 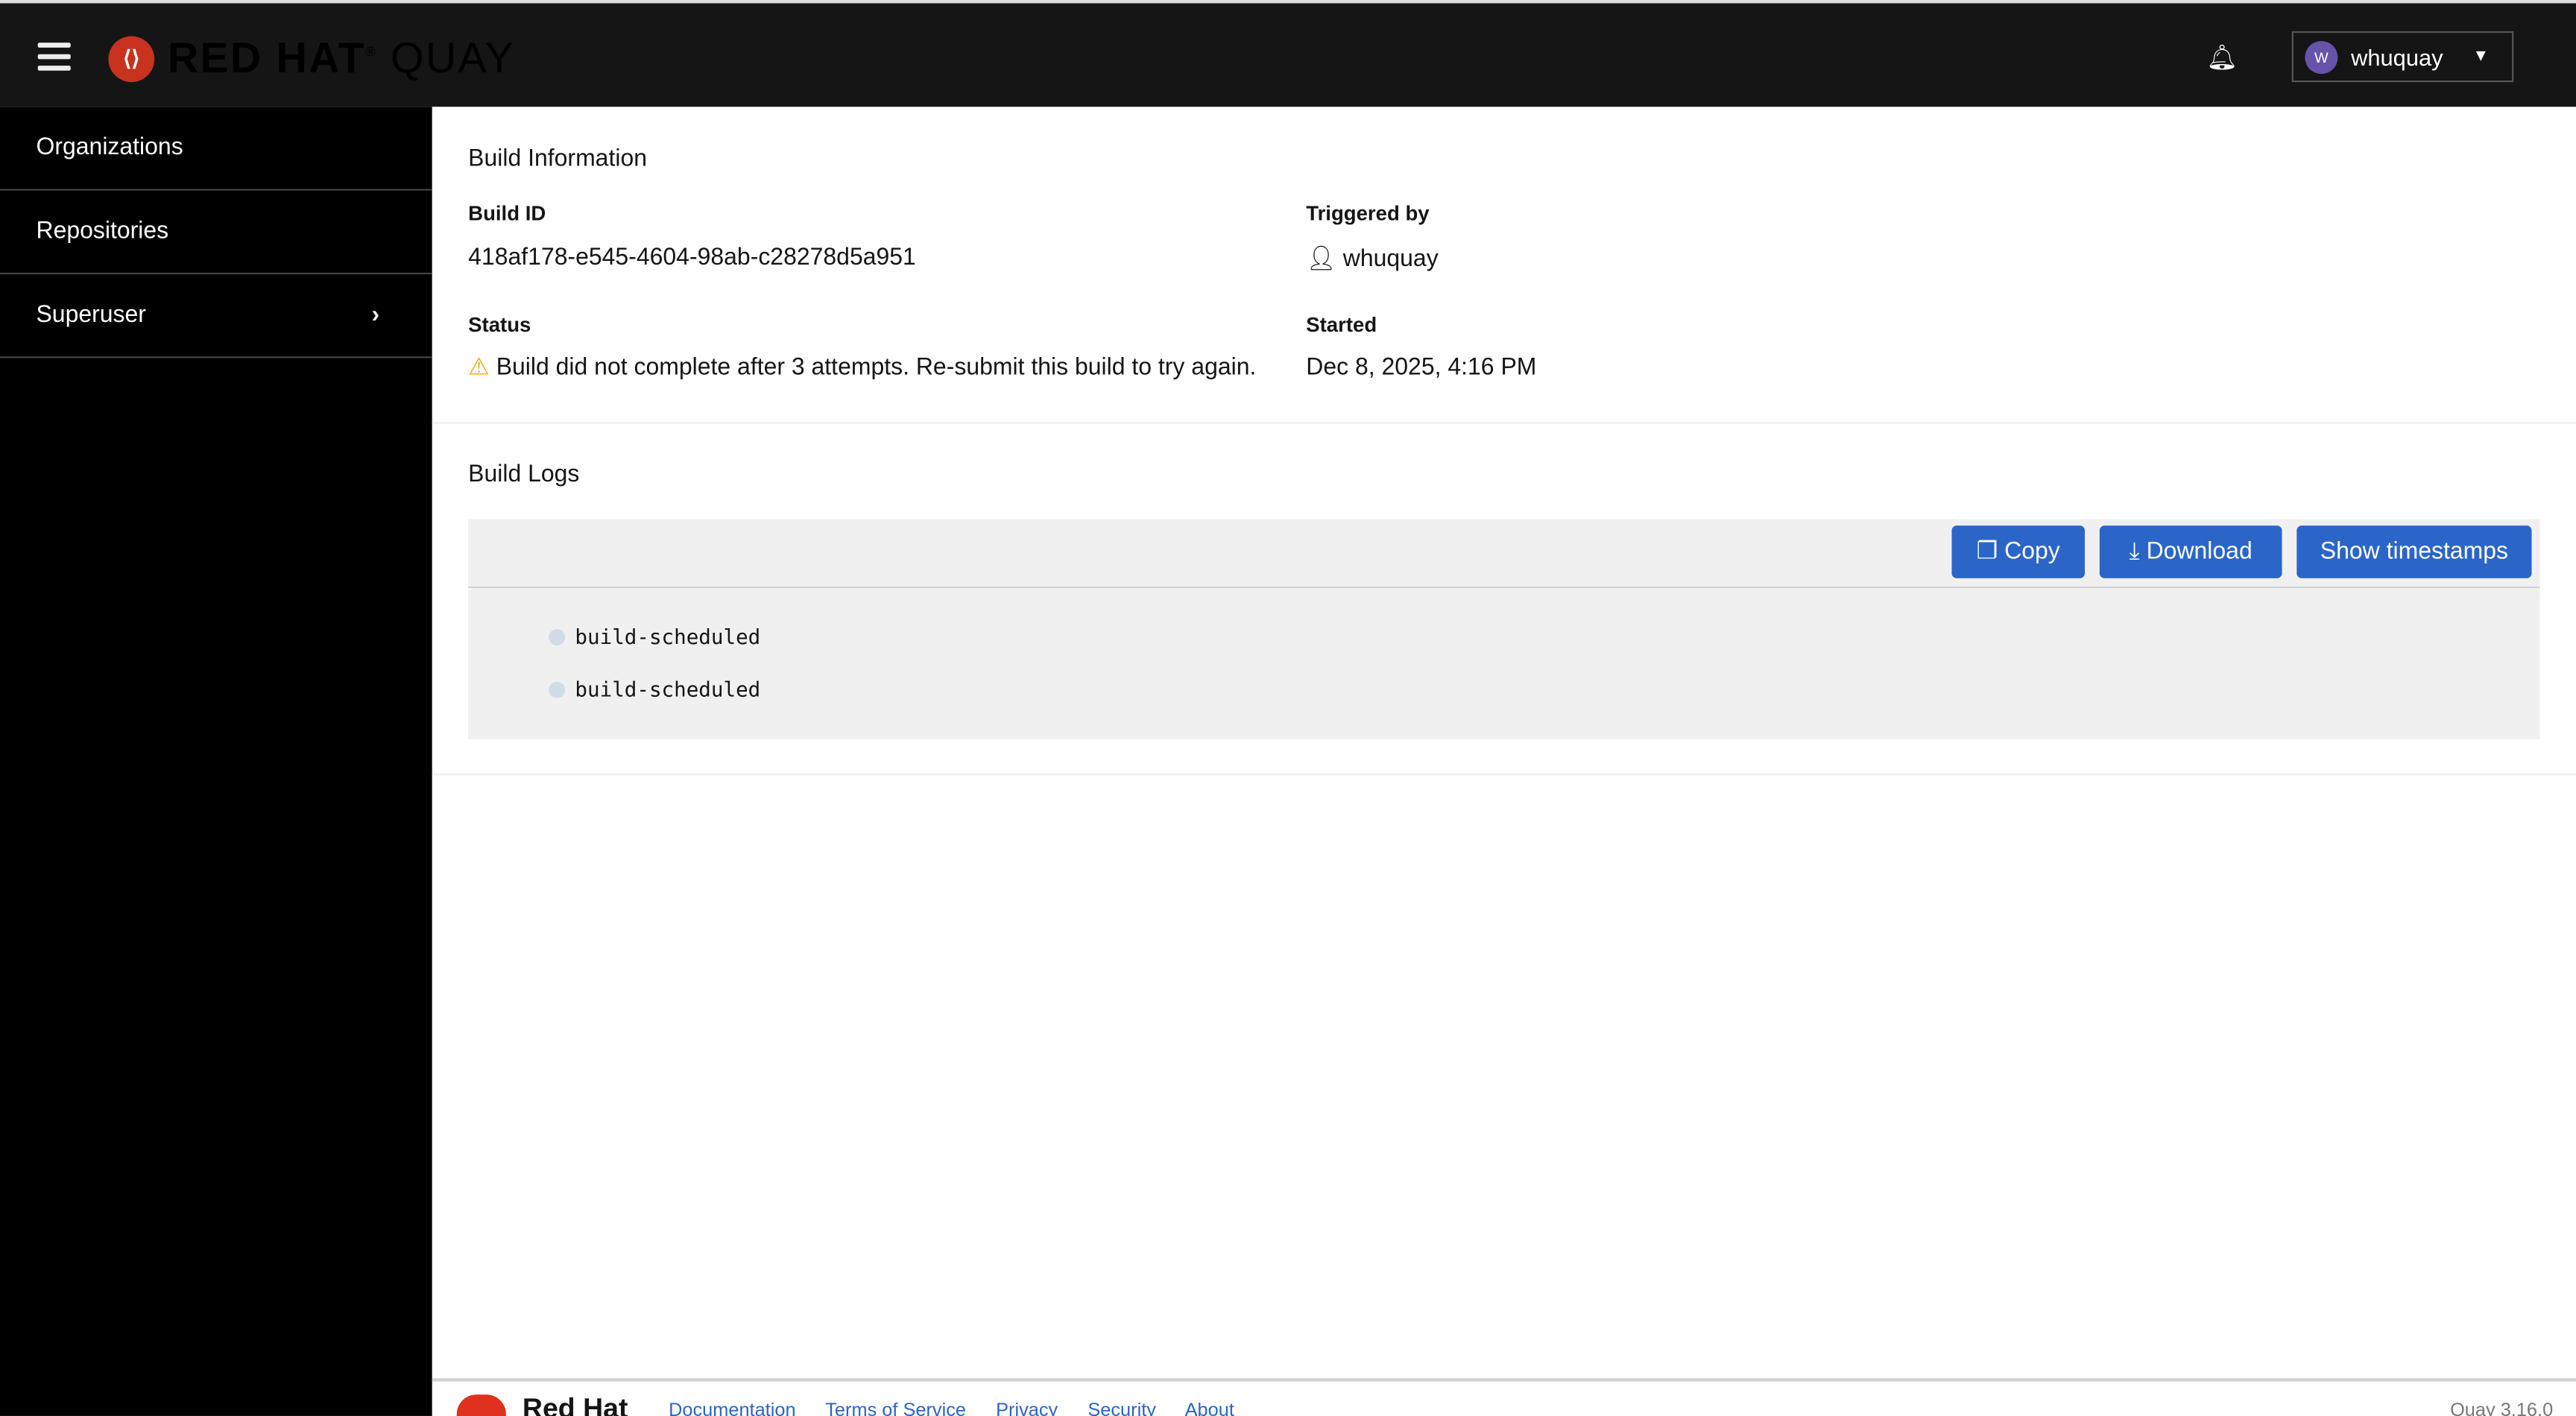 I want to click on quay-logo-icon: ⟨⟩, so click(x=131, y=58).